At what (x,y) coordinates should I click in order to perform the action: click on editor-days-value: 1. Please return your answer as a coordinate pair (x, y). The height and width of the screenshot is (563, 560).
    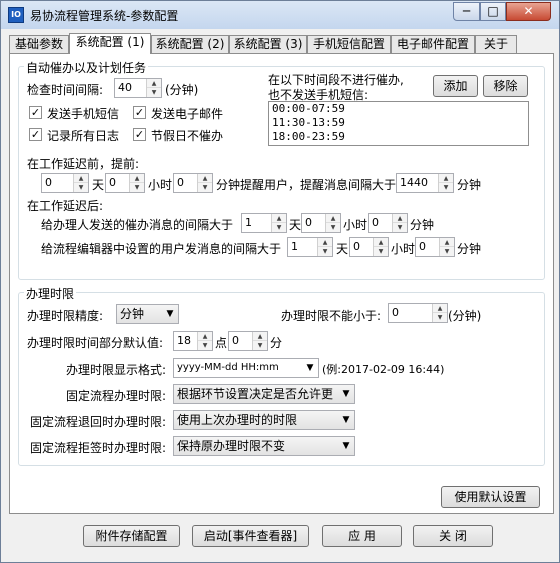
    Looking at the image, I should click on (294, 246).